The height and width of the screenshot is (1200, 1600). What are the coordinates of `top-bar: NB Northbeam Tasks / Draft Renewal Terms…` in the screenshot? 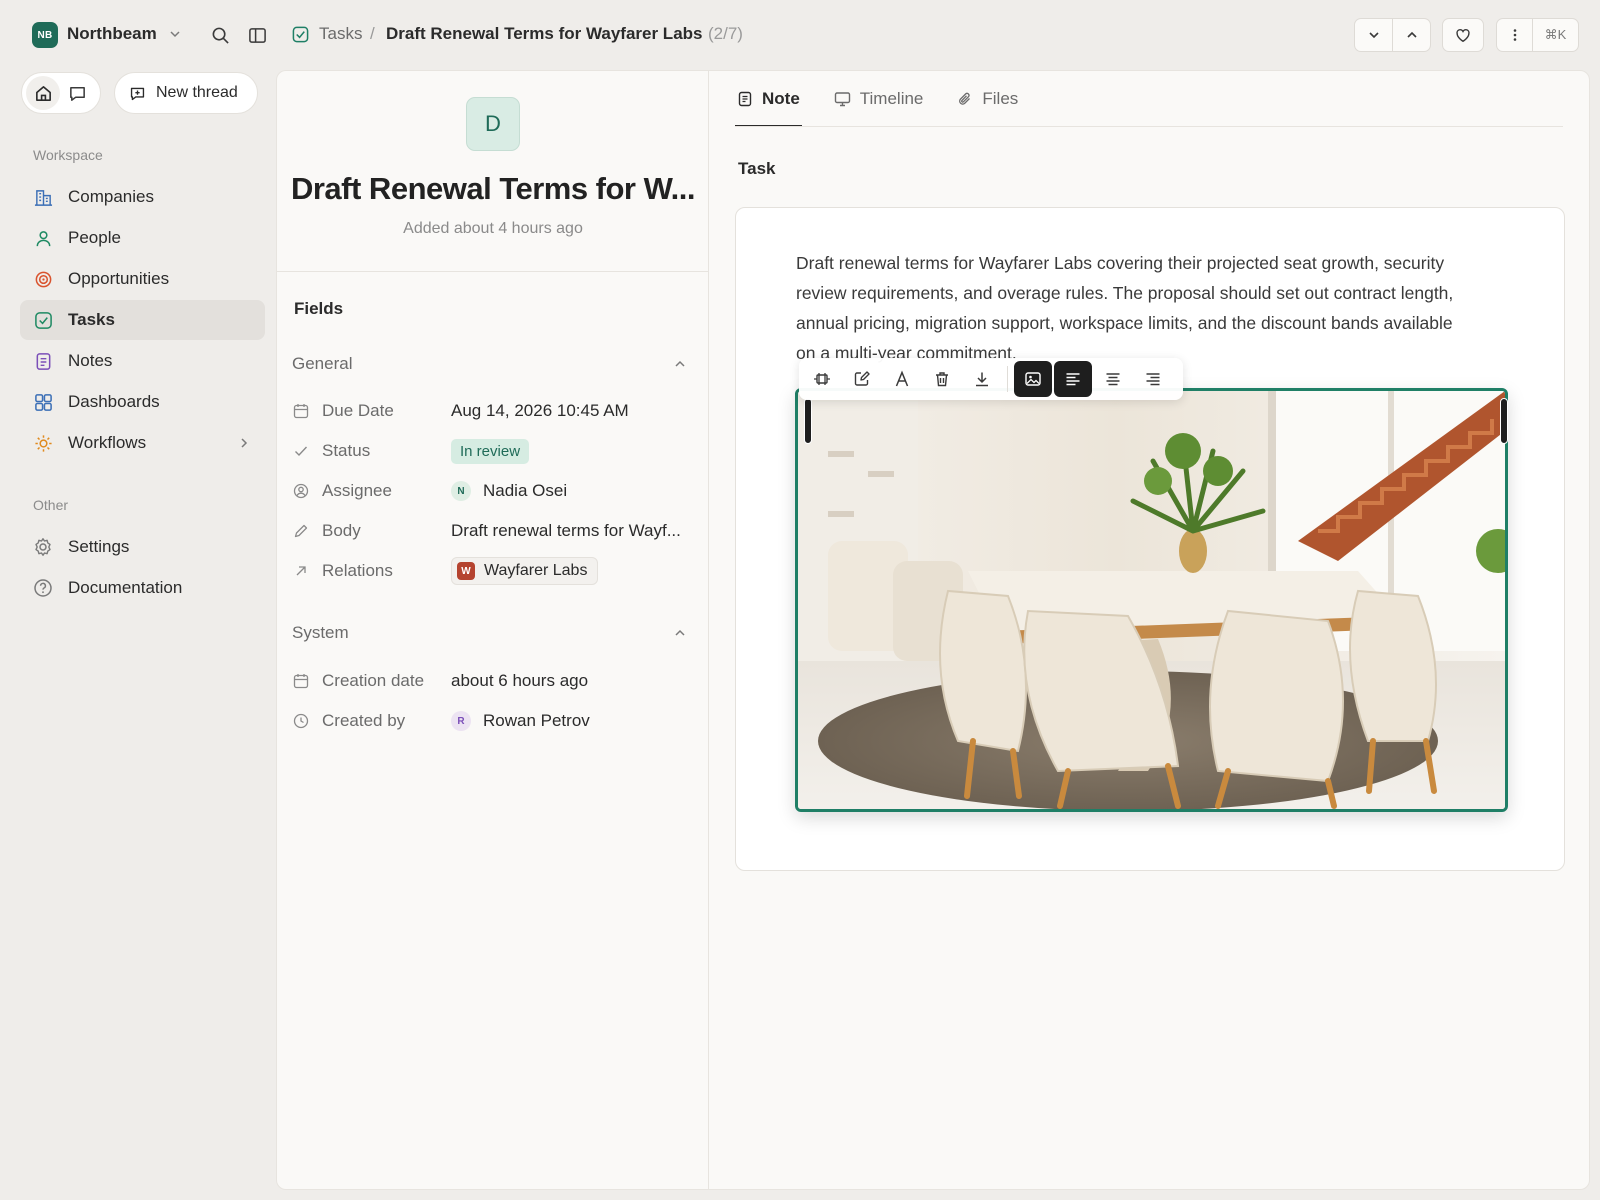 It's located at (800, 35).